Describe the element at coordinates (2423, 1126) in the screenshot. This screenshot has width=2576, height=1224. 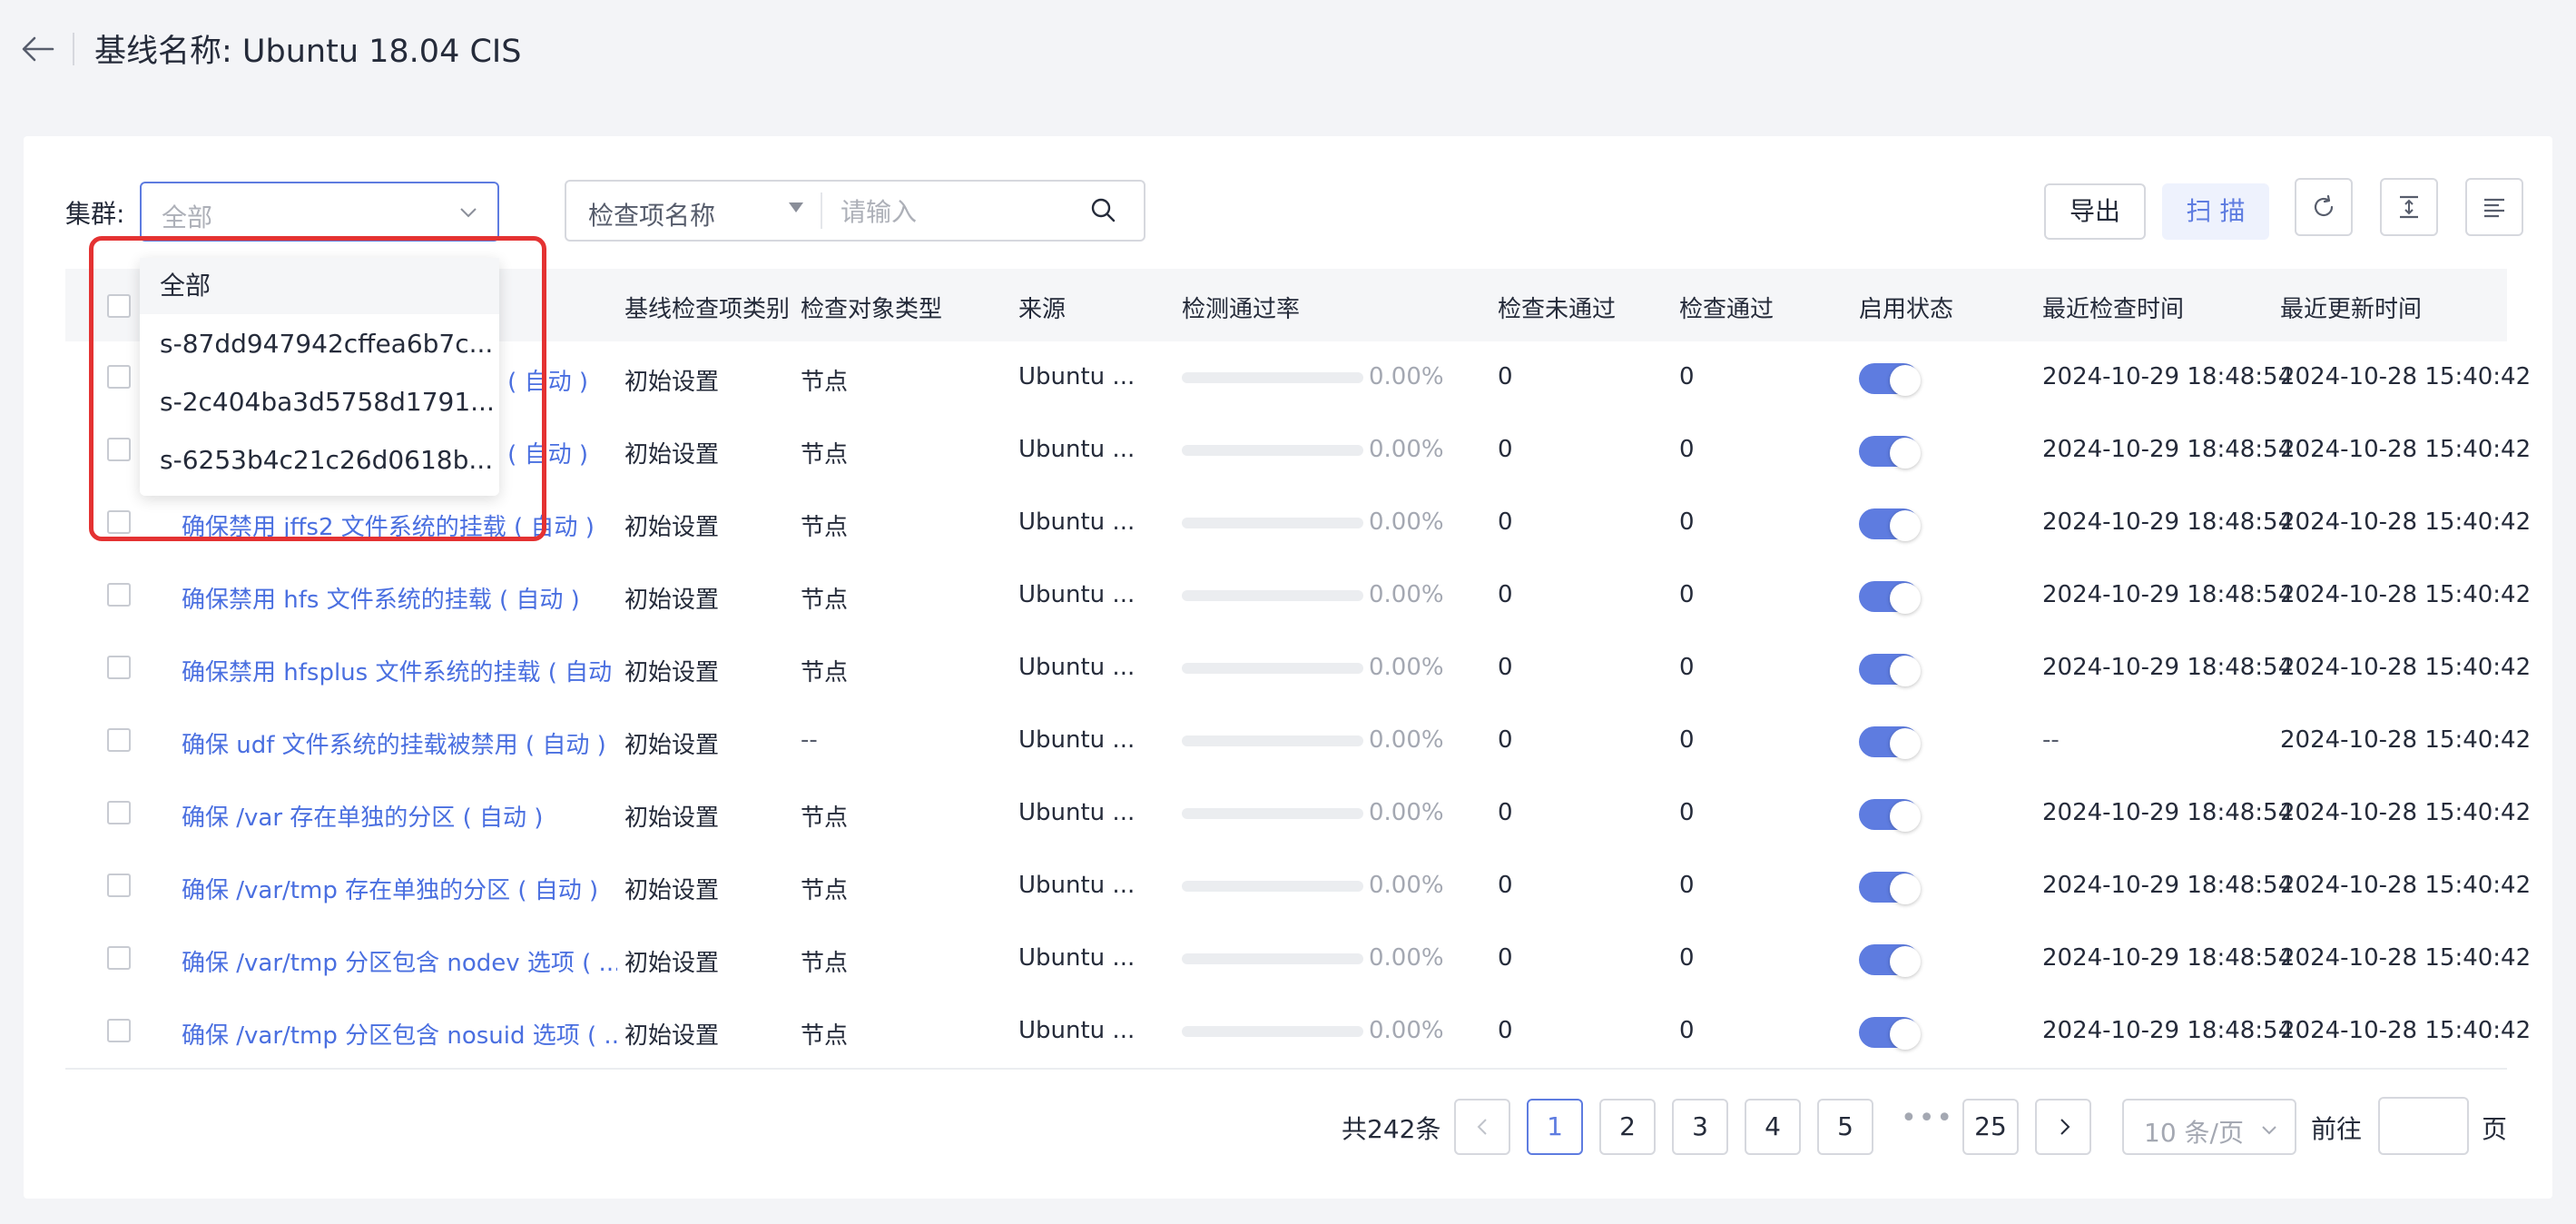
I see `goto-page-input` at that location.